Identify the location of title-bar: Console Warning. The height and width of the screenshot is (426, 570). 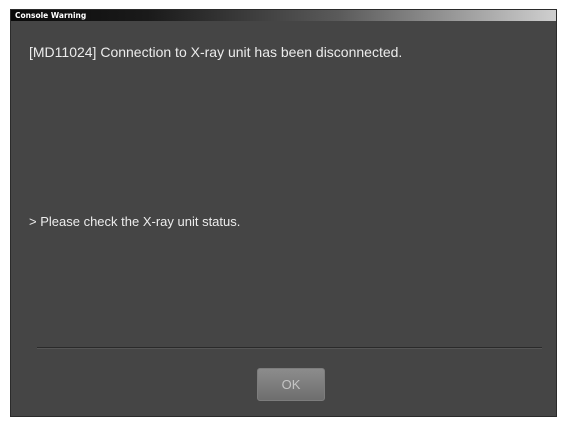
(283, 15).